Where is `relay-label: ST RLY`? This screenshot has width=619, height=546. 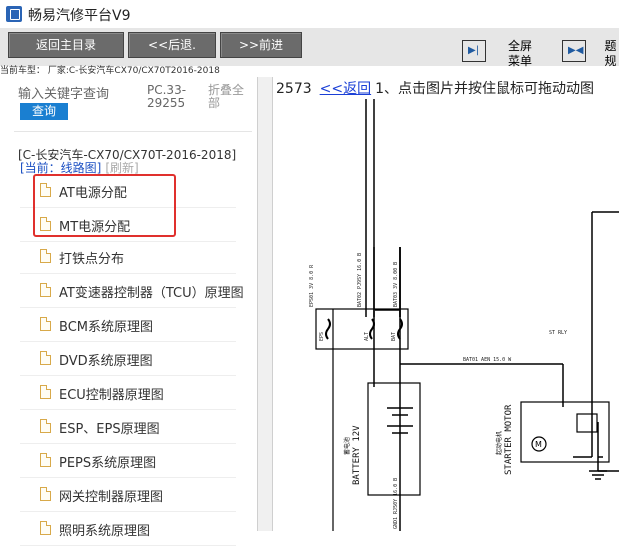 relay-label: ST RLY is located at coordinates (558, 333).